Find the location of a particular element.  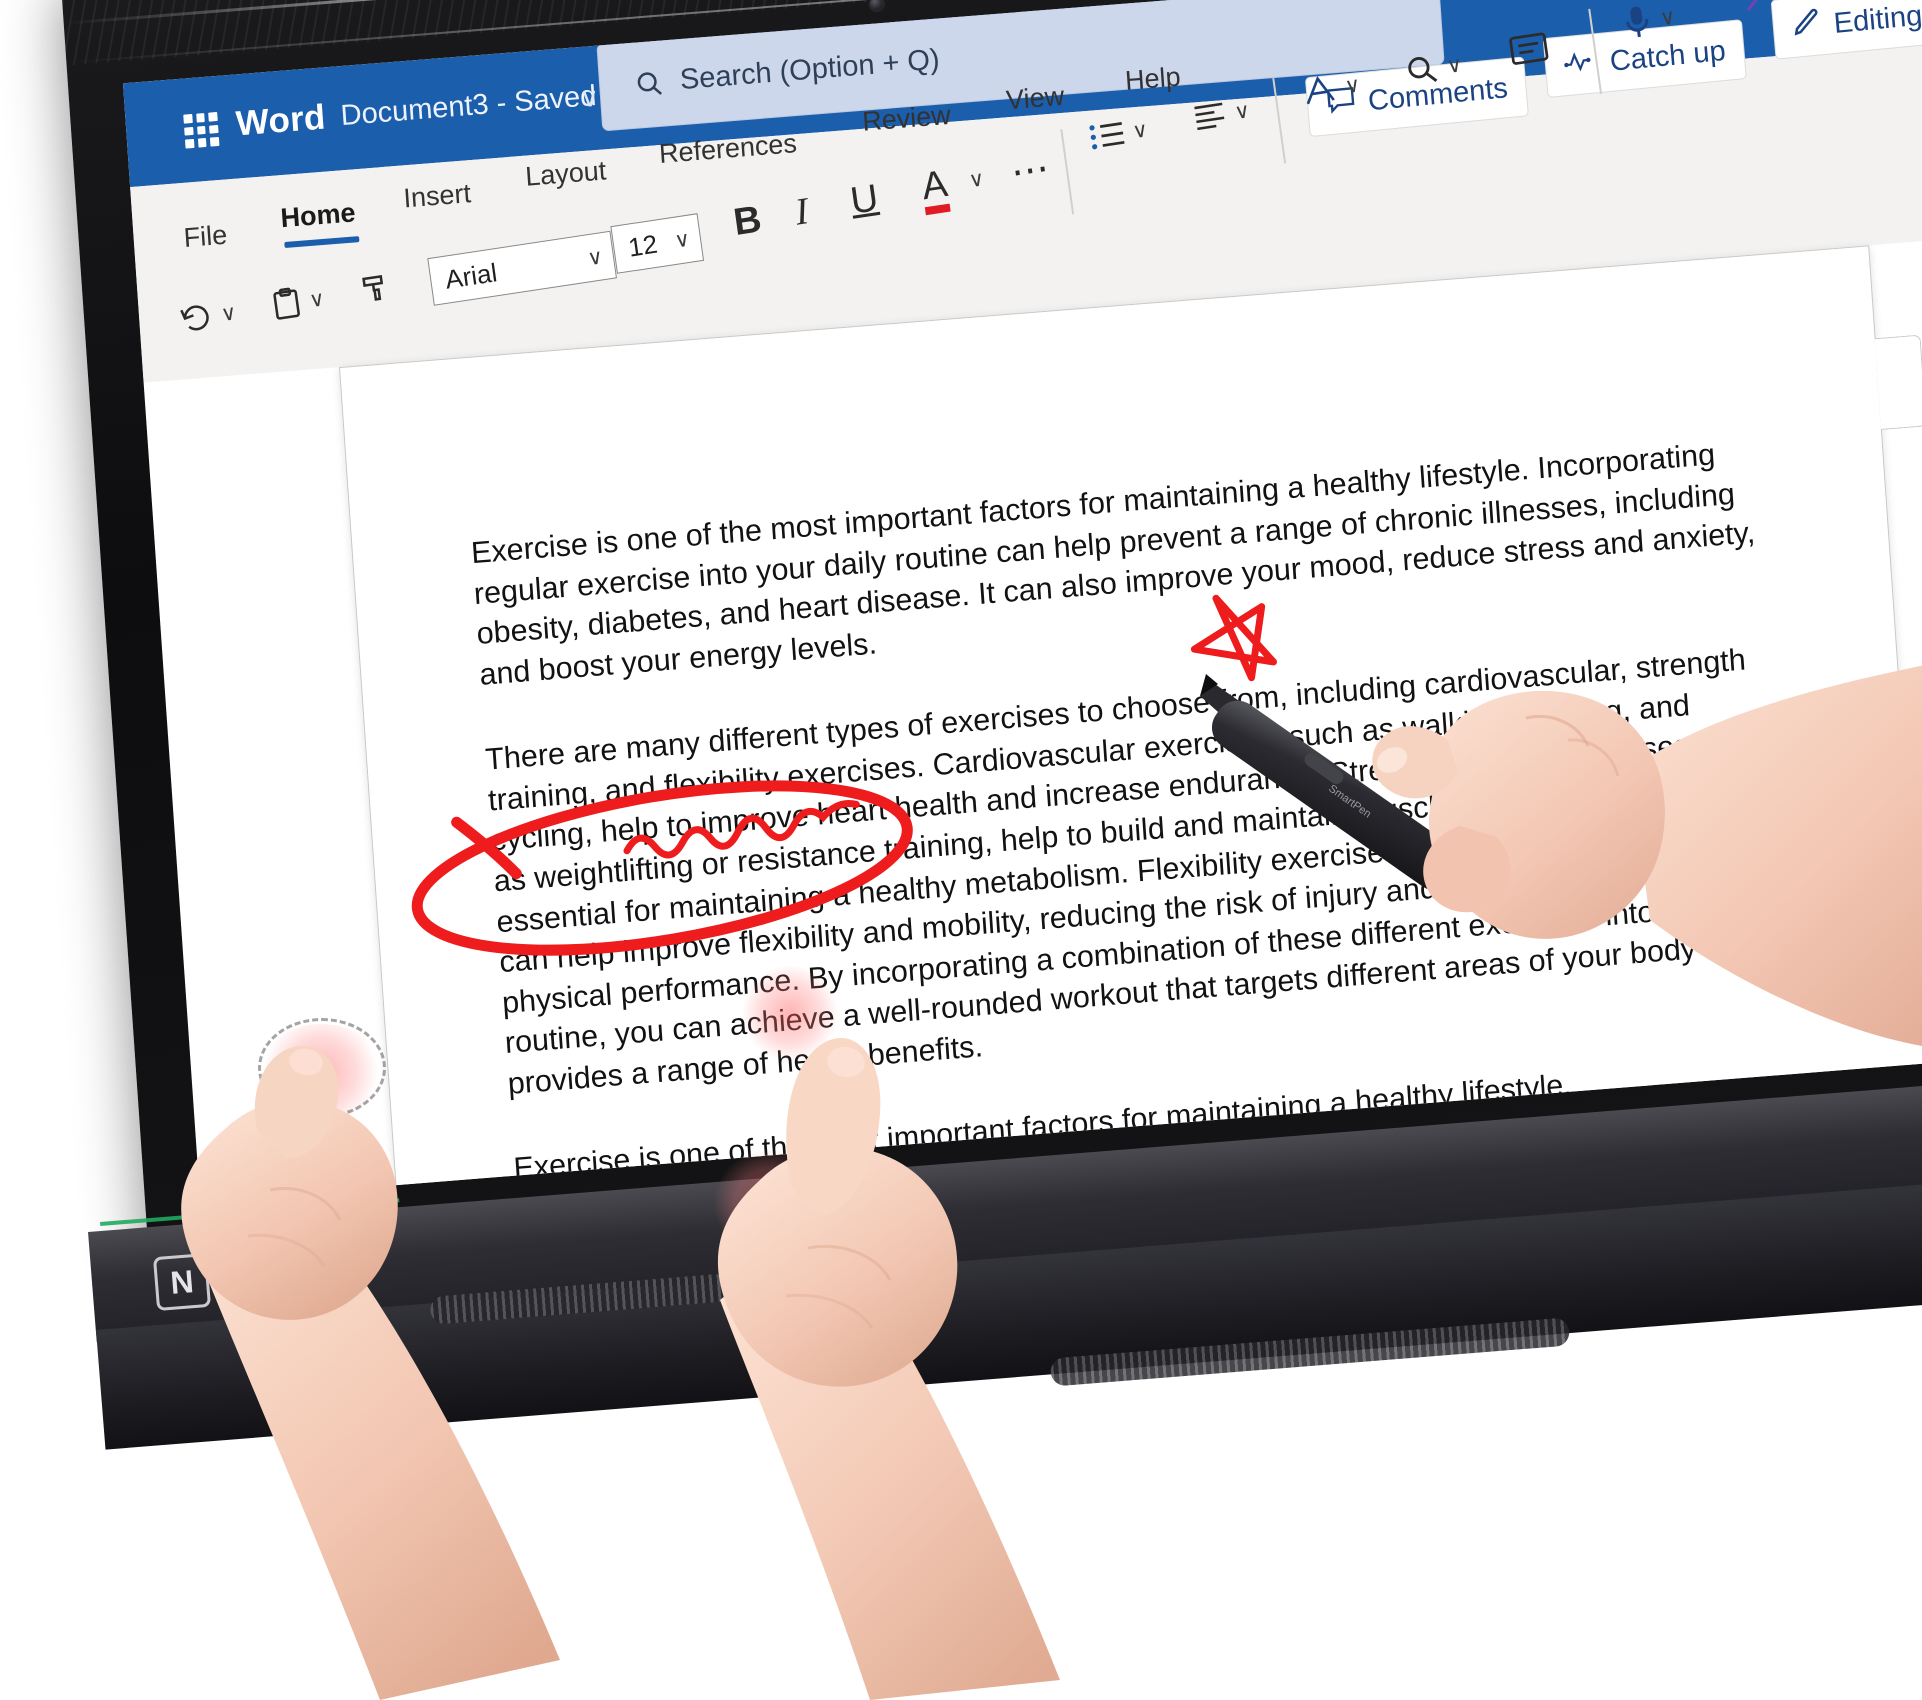

bold-button: B is located at coordinates (747, 221).